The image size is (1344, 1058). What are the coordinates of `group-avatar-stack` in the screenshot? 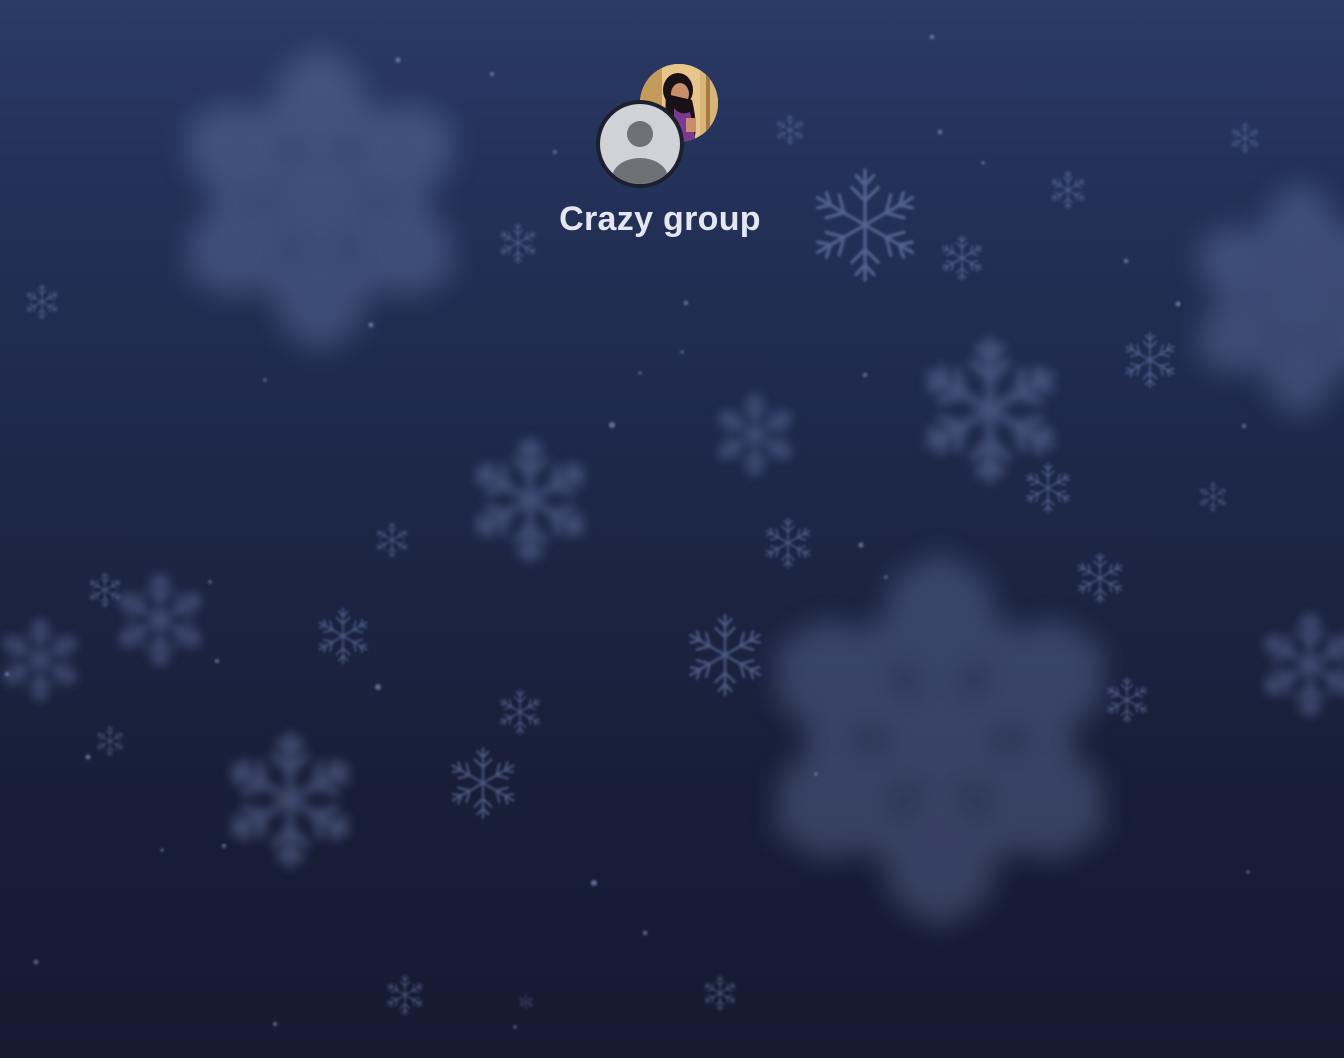 It's located at (661, 126).